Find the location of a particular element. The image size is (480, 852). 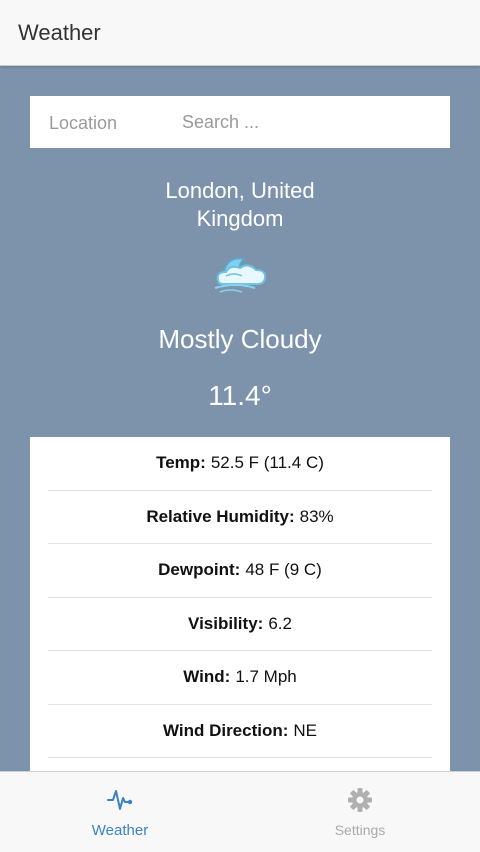

tab-weather-label: Weather is located at coordinates (120, 830).